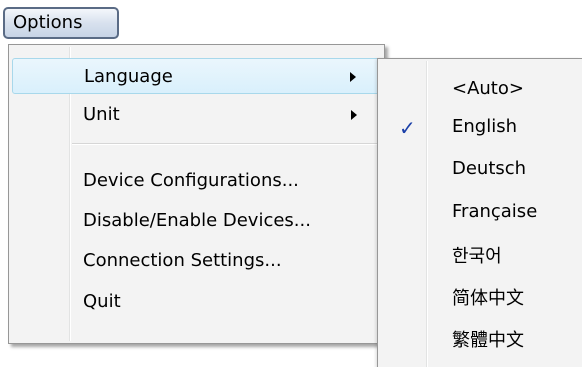 This screenshot has height=367, width=582. What do you see at coordinates (484, 126) in the screenshot?
I see `menu-item-label: English` at bounding box center [484, 126].